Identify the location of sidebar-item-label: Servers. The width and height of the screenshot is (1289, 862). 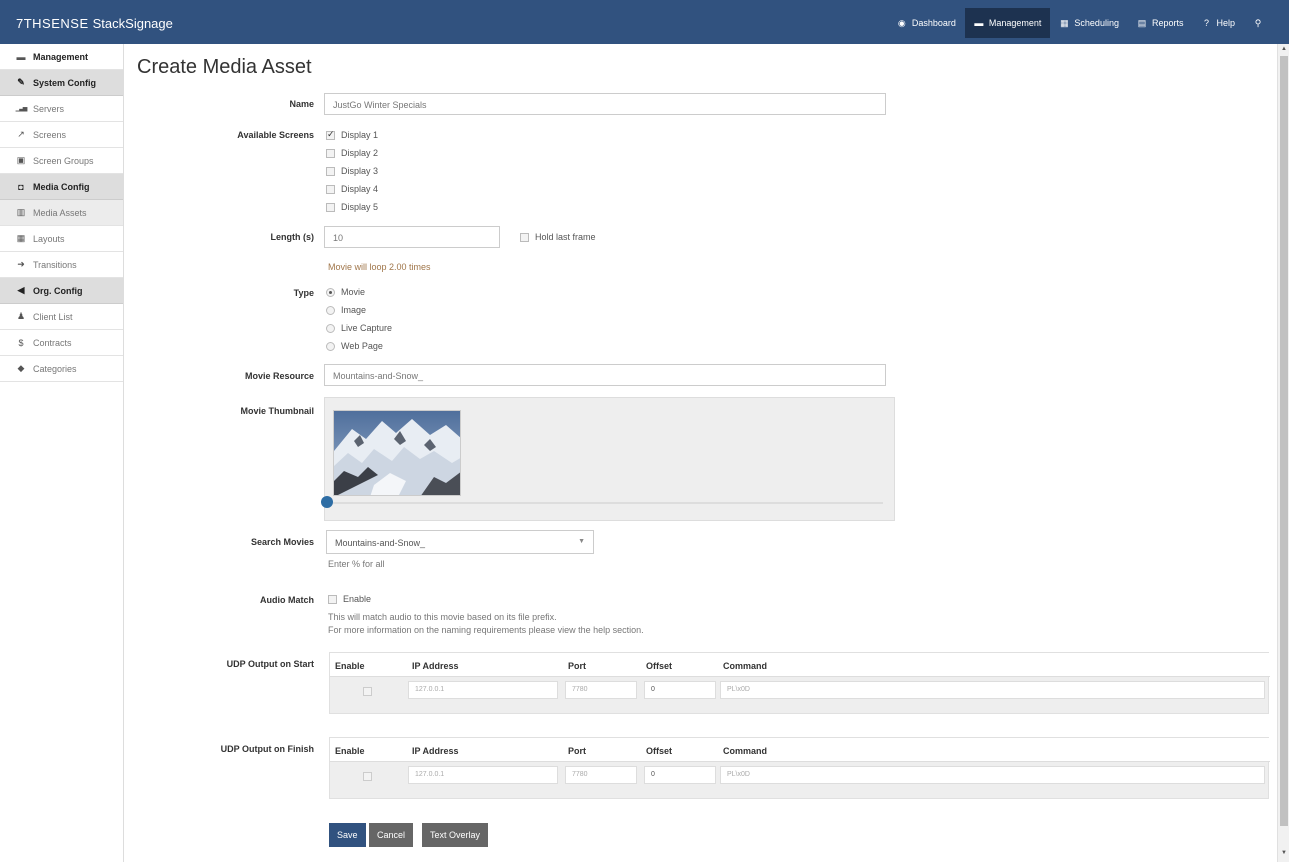
(49, 108).